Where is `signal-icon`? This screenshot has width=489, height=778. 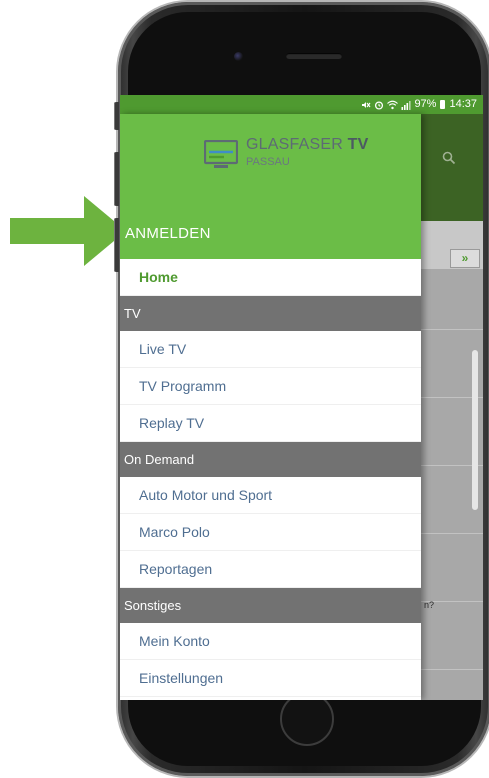 signal-icon is located at coordinates (406, 105).